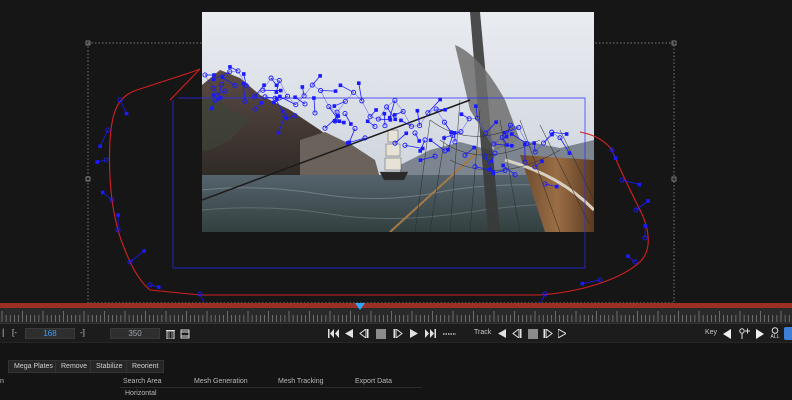 This screenshot has width=792, height=400. What do you see at coordinates (221, 381) in the screenshot?
I see `section-mesh-generation: Mesh Generation` at bounding box center [221, 381].